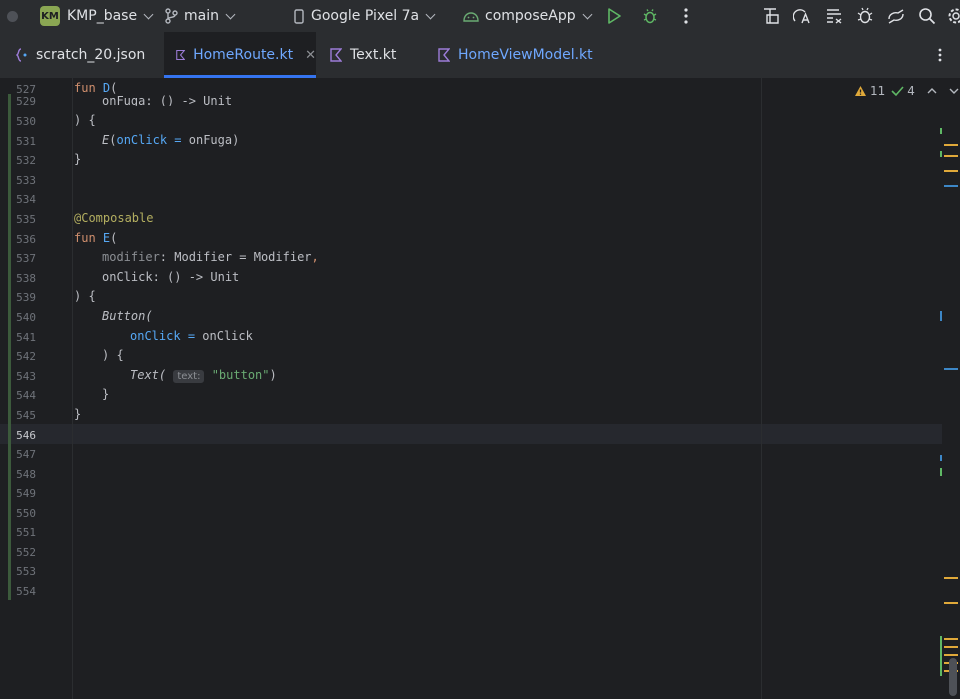 The width and height of the screenshot is (960, 699). I want to click on git-branch-icon, so click(171, 16).